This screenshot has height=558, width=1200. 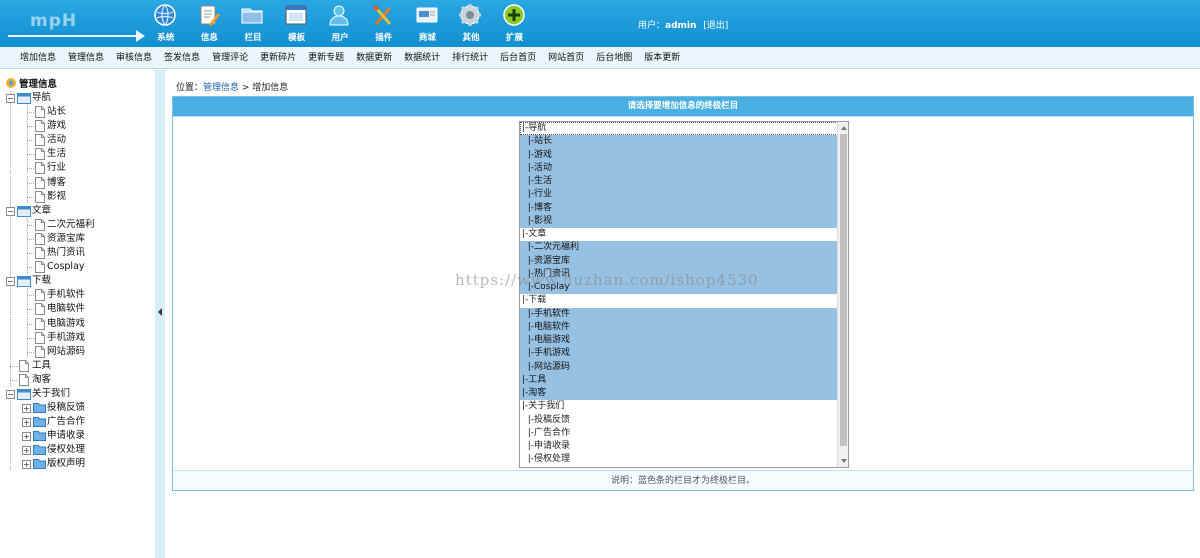 I want to click on tree-leaf: 工具, so click(x=77, y=365).